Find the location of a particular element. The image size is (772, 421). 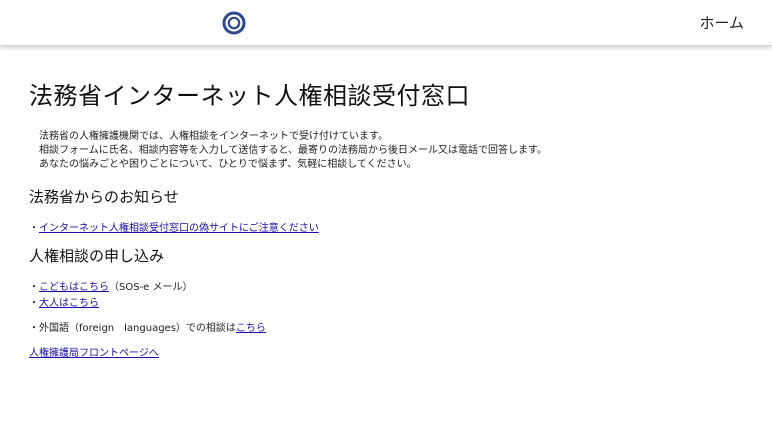

front-page-link: 人権擁護局フロントページへ is located at coordinates (94, 351).